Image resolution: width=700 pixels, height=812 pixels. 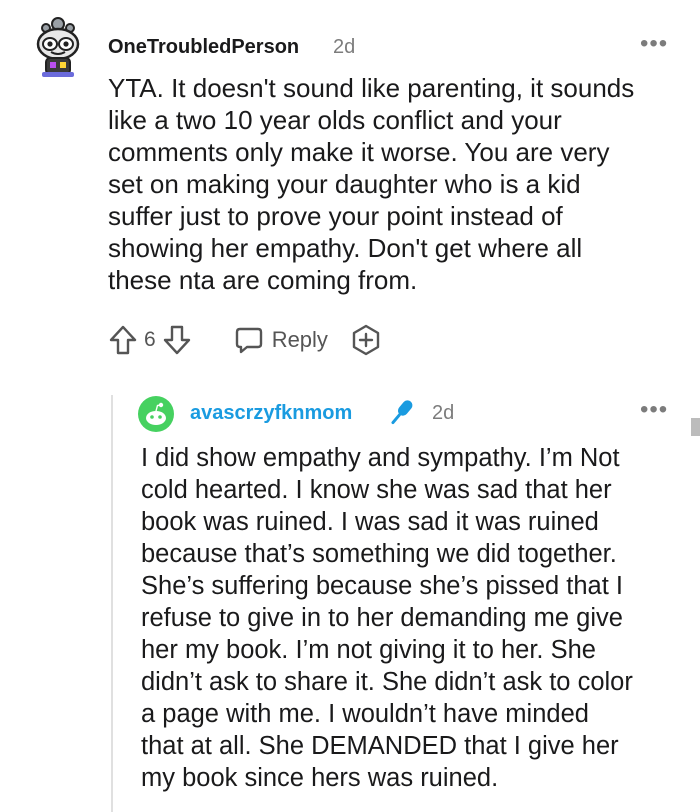 What do you see at coordinates (203, 47) in the screenshot?
I see `username: OneTroubledPerson` at bounding box center [203, 47].